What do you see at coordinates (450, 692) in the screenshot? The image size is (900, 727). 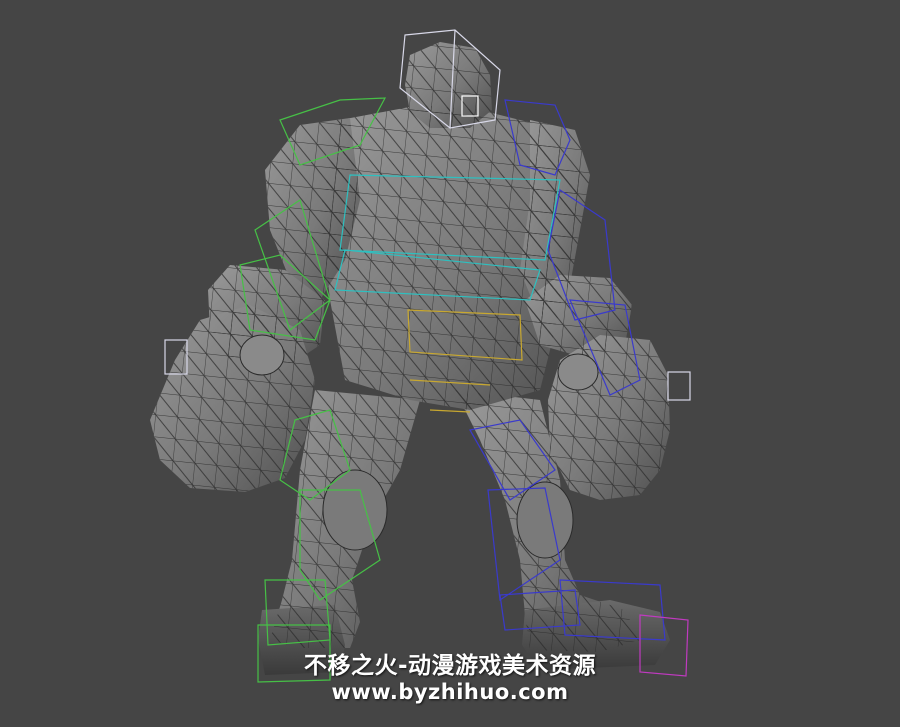 I see `watermark-url: www.byzhihuo.com` at bounding box center [450, 692].